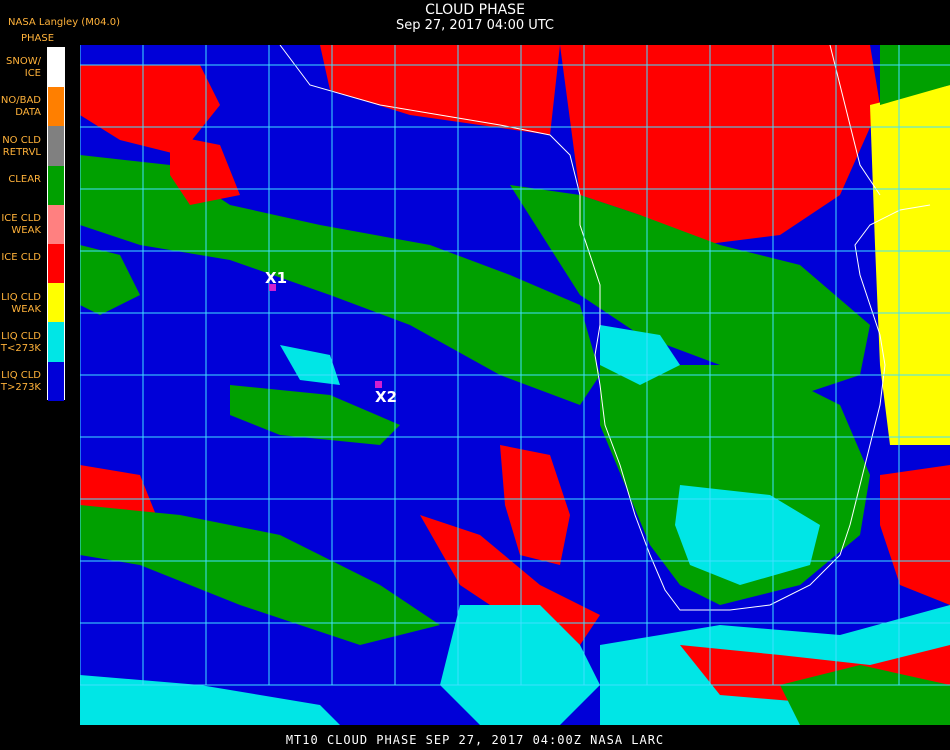 Image resolution: width=950 pixels, height=750 pixels. What do you see at coordinates (272, 287) in the screenshot?
I see `marker-x1-point` at bounding box center [272, 287].